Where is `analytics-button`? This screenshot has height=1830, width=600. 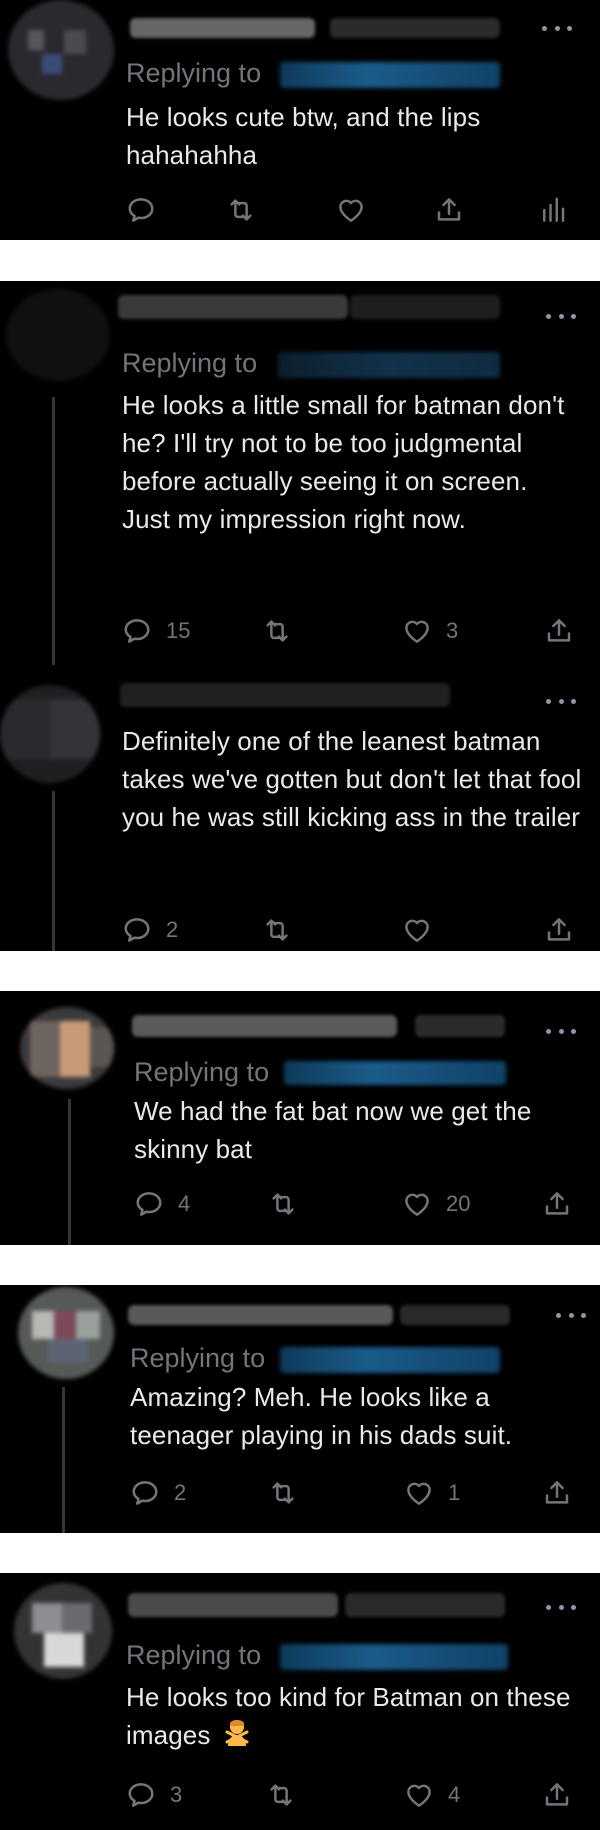
analytics-button is located at coordinates (553, 210).